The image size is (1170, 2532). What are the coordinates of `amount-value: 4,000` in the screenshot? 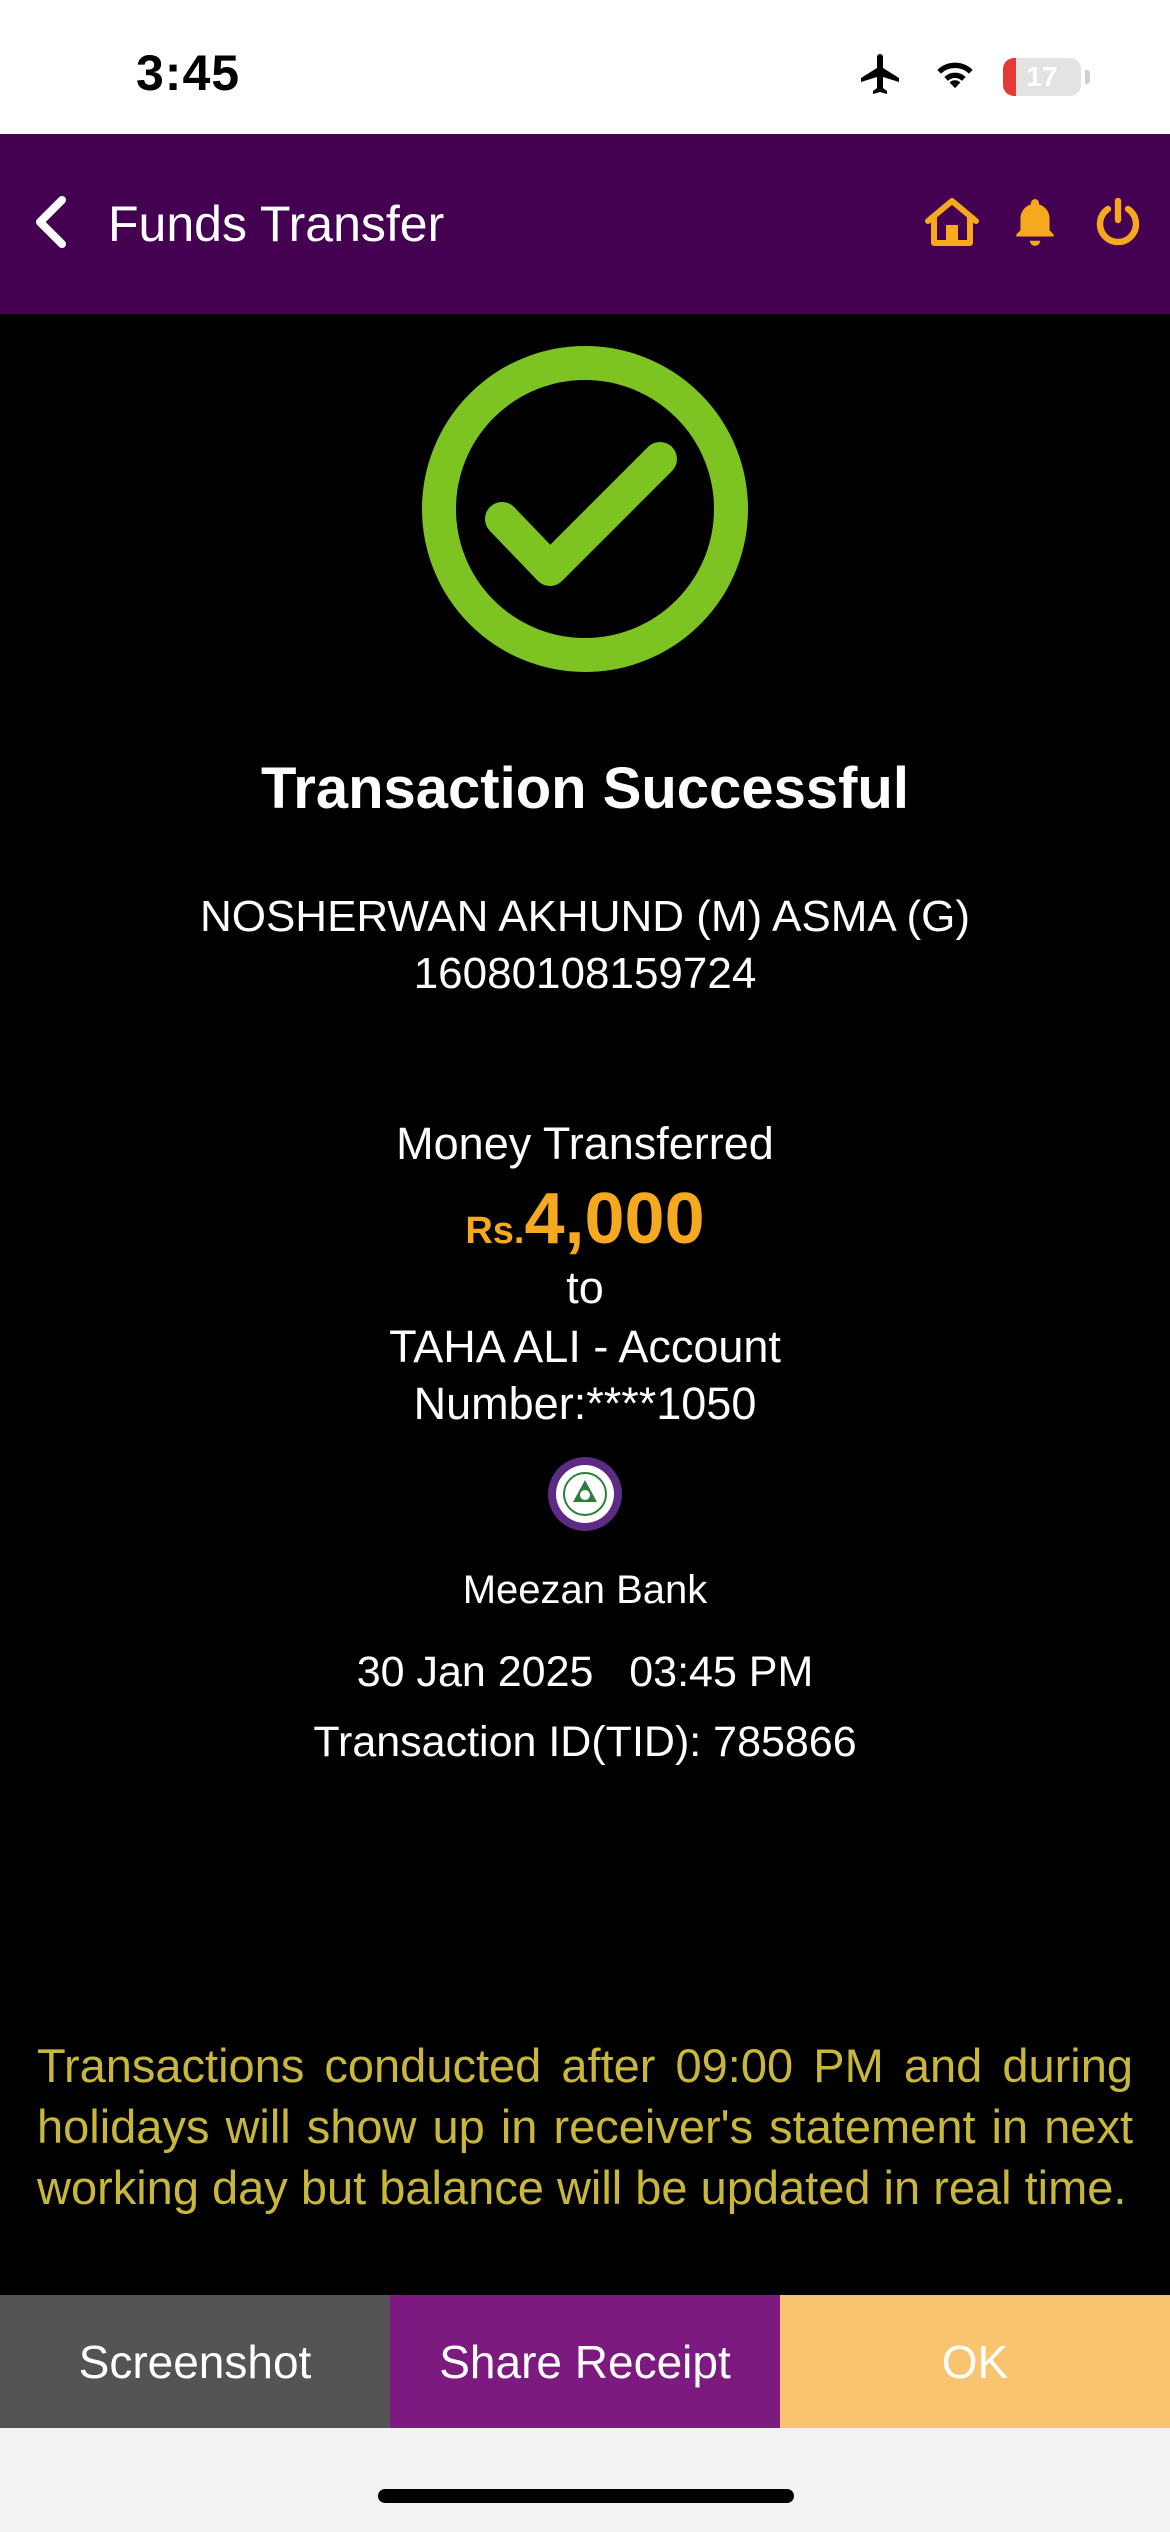 It's located at (614, 1219).